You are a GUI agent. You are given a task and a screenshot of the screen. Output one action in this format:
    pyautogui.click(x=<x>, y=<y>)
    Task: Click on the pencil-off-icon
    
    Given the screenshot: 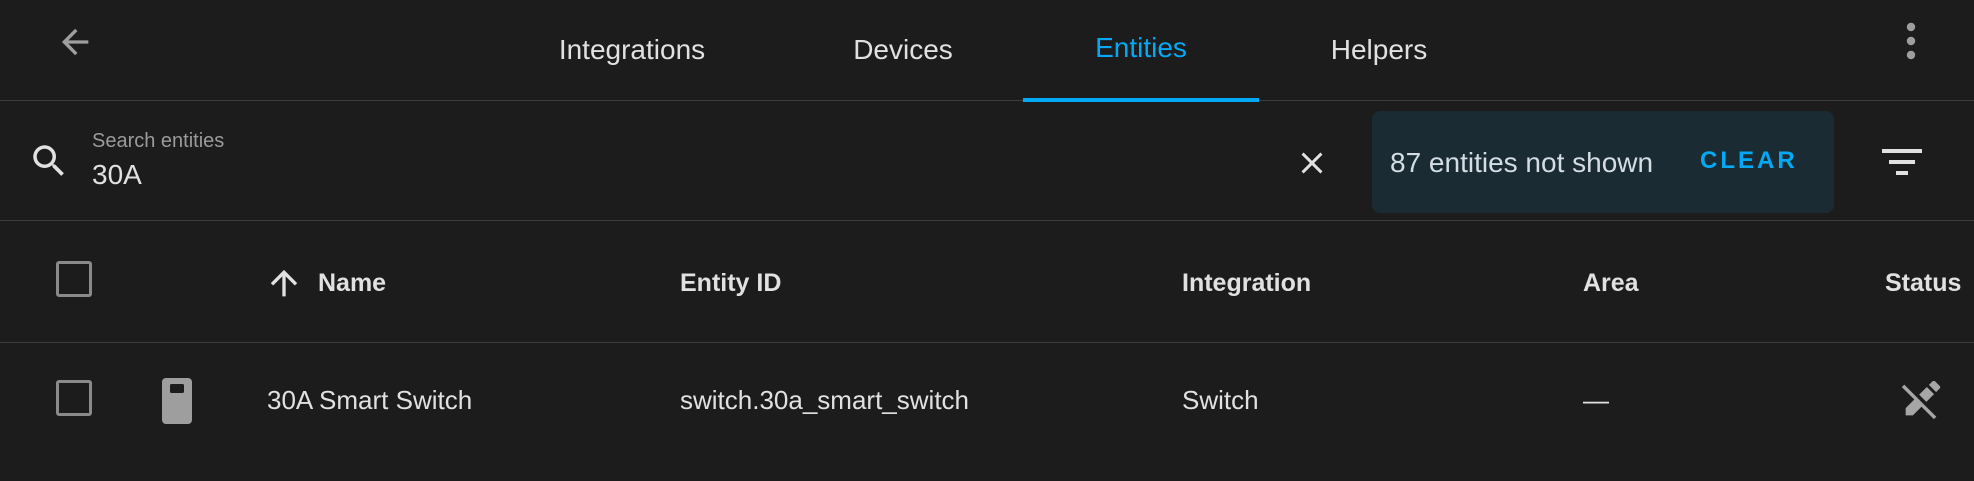 What is the action you would take?
    pyautogui.click(x=1921, y=400)
    